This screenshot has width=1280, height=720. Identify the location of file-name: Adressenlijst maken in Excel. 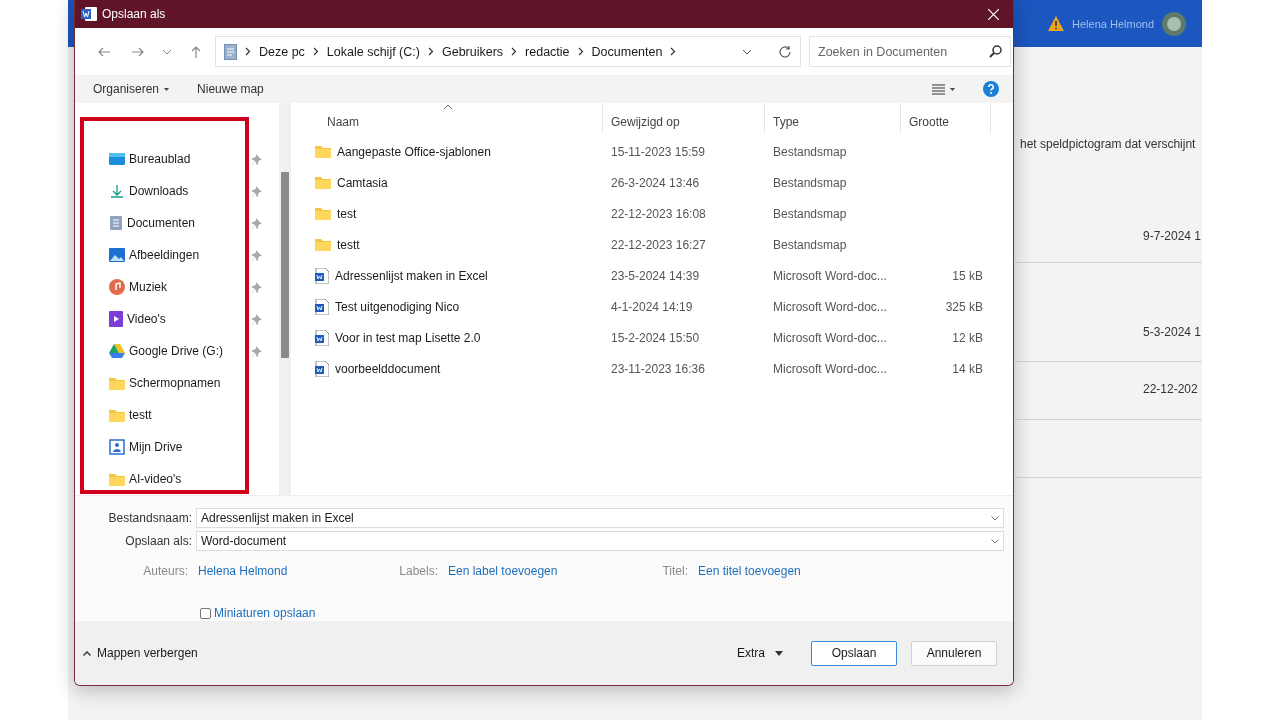
(411, 275).